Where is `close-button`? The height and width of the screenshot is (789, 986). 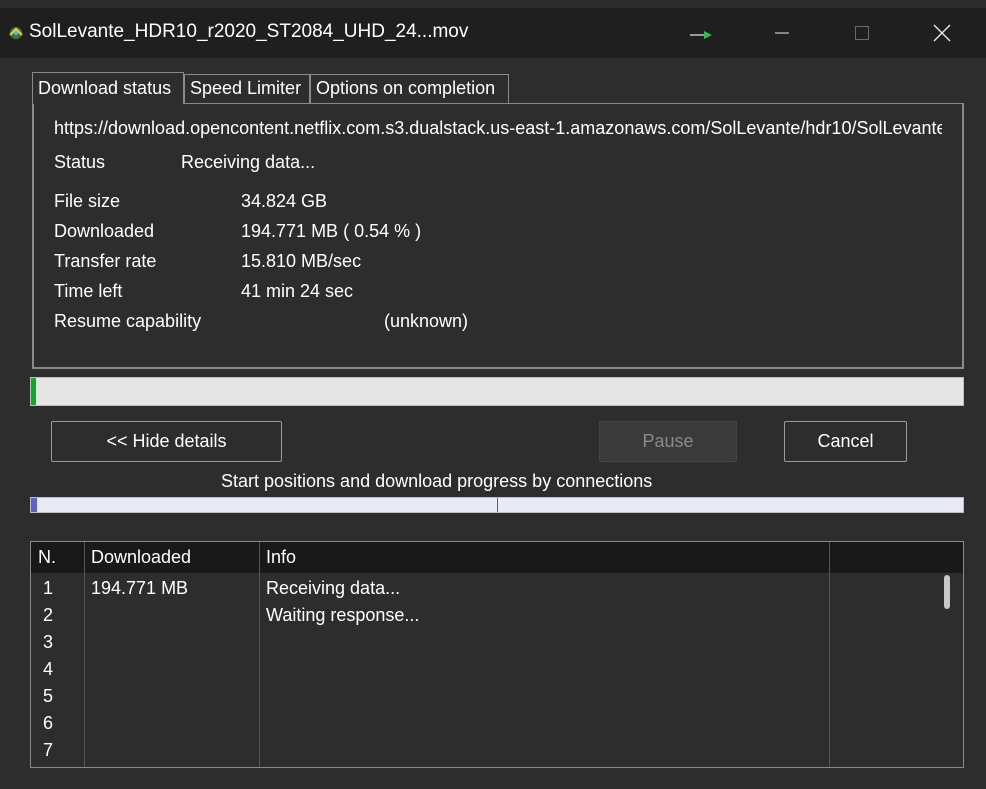 close-button is located at coordinates (942, 33).